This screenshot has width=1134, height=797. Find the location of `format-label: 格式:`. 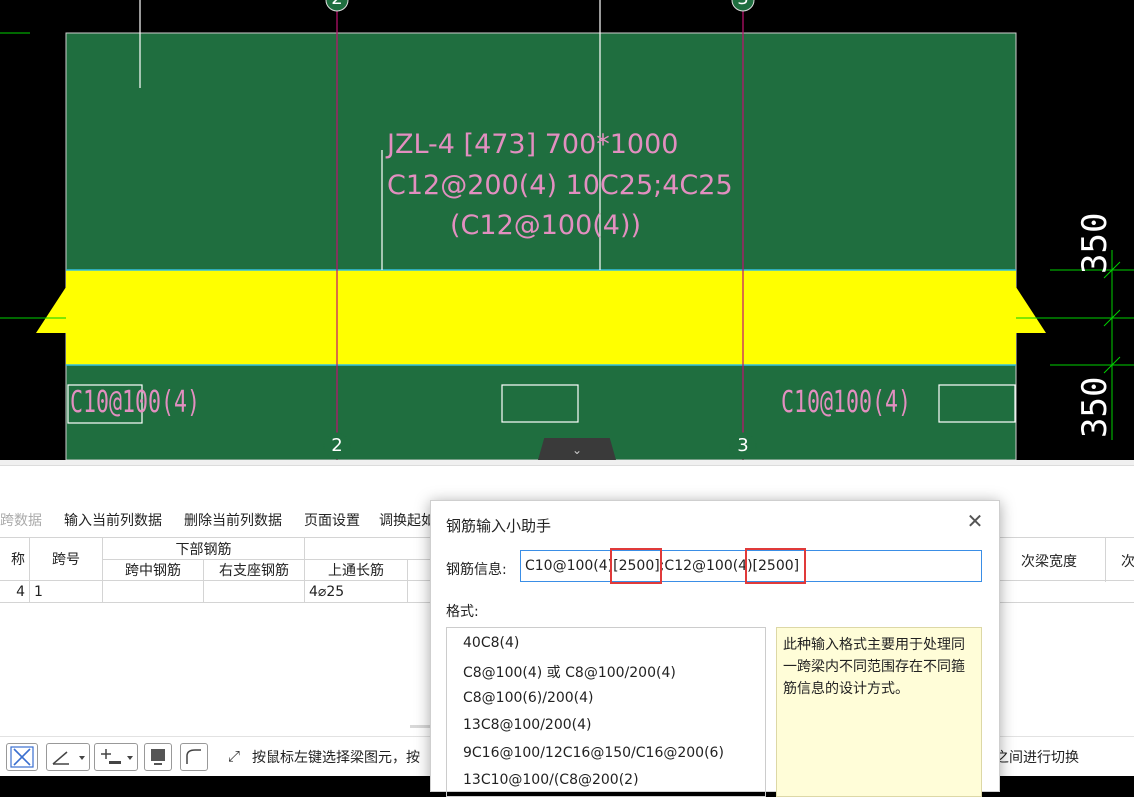

format-label: 格式: is located at coordinates (462, 612).